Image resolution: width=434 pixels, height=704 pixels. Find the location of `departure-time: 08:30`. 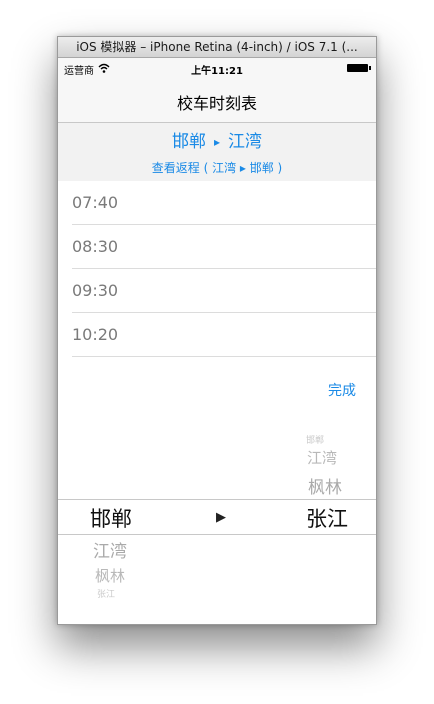

departure-time: 08:30 is located at coordinates (95, 246).